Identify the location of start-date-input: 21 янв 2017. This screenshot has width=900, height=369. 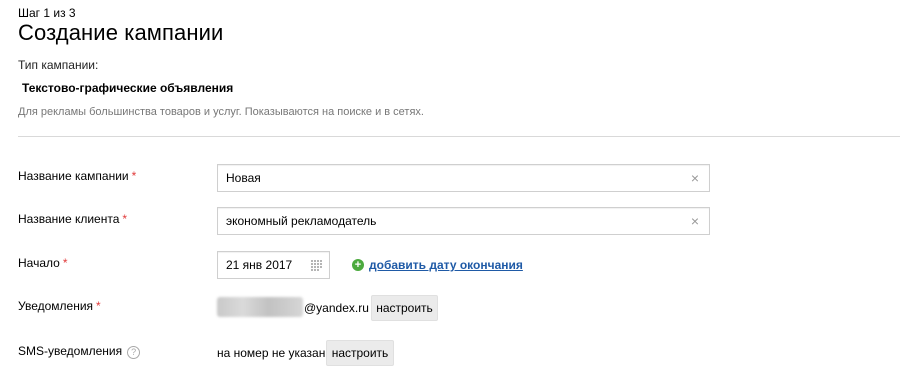
(273, 265).